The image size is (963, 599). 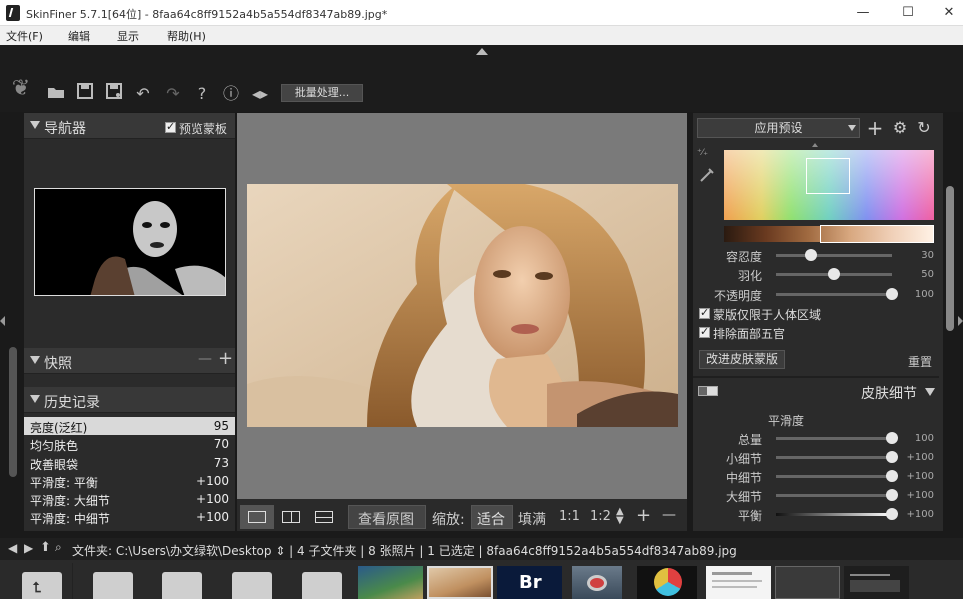 I want to click on color-selection-box, so click(x=828, y=176).